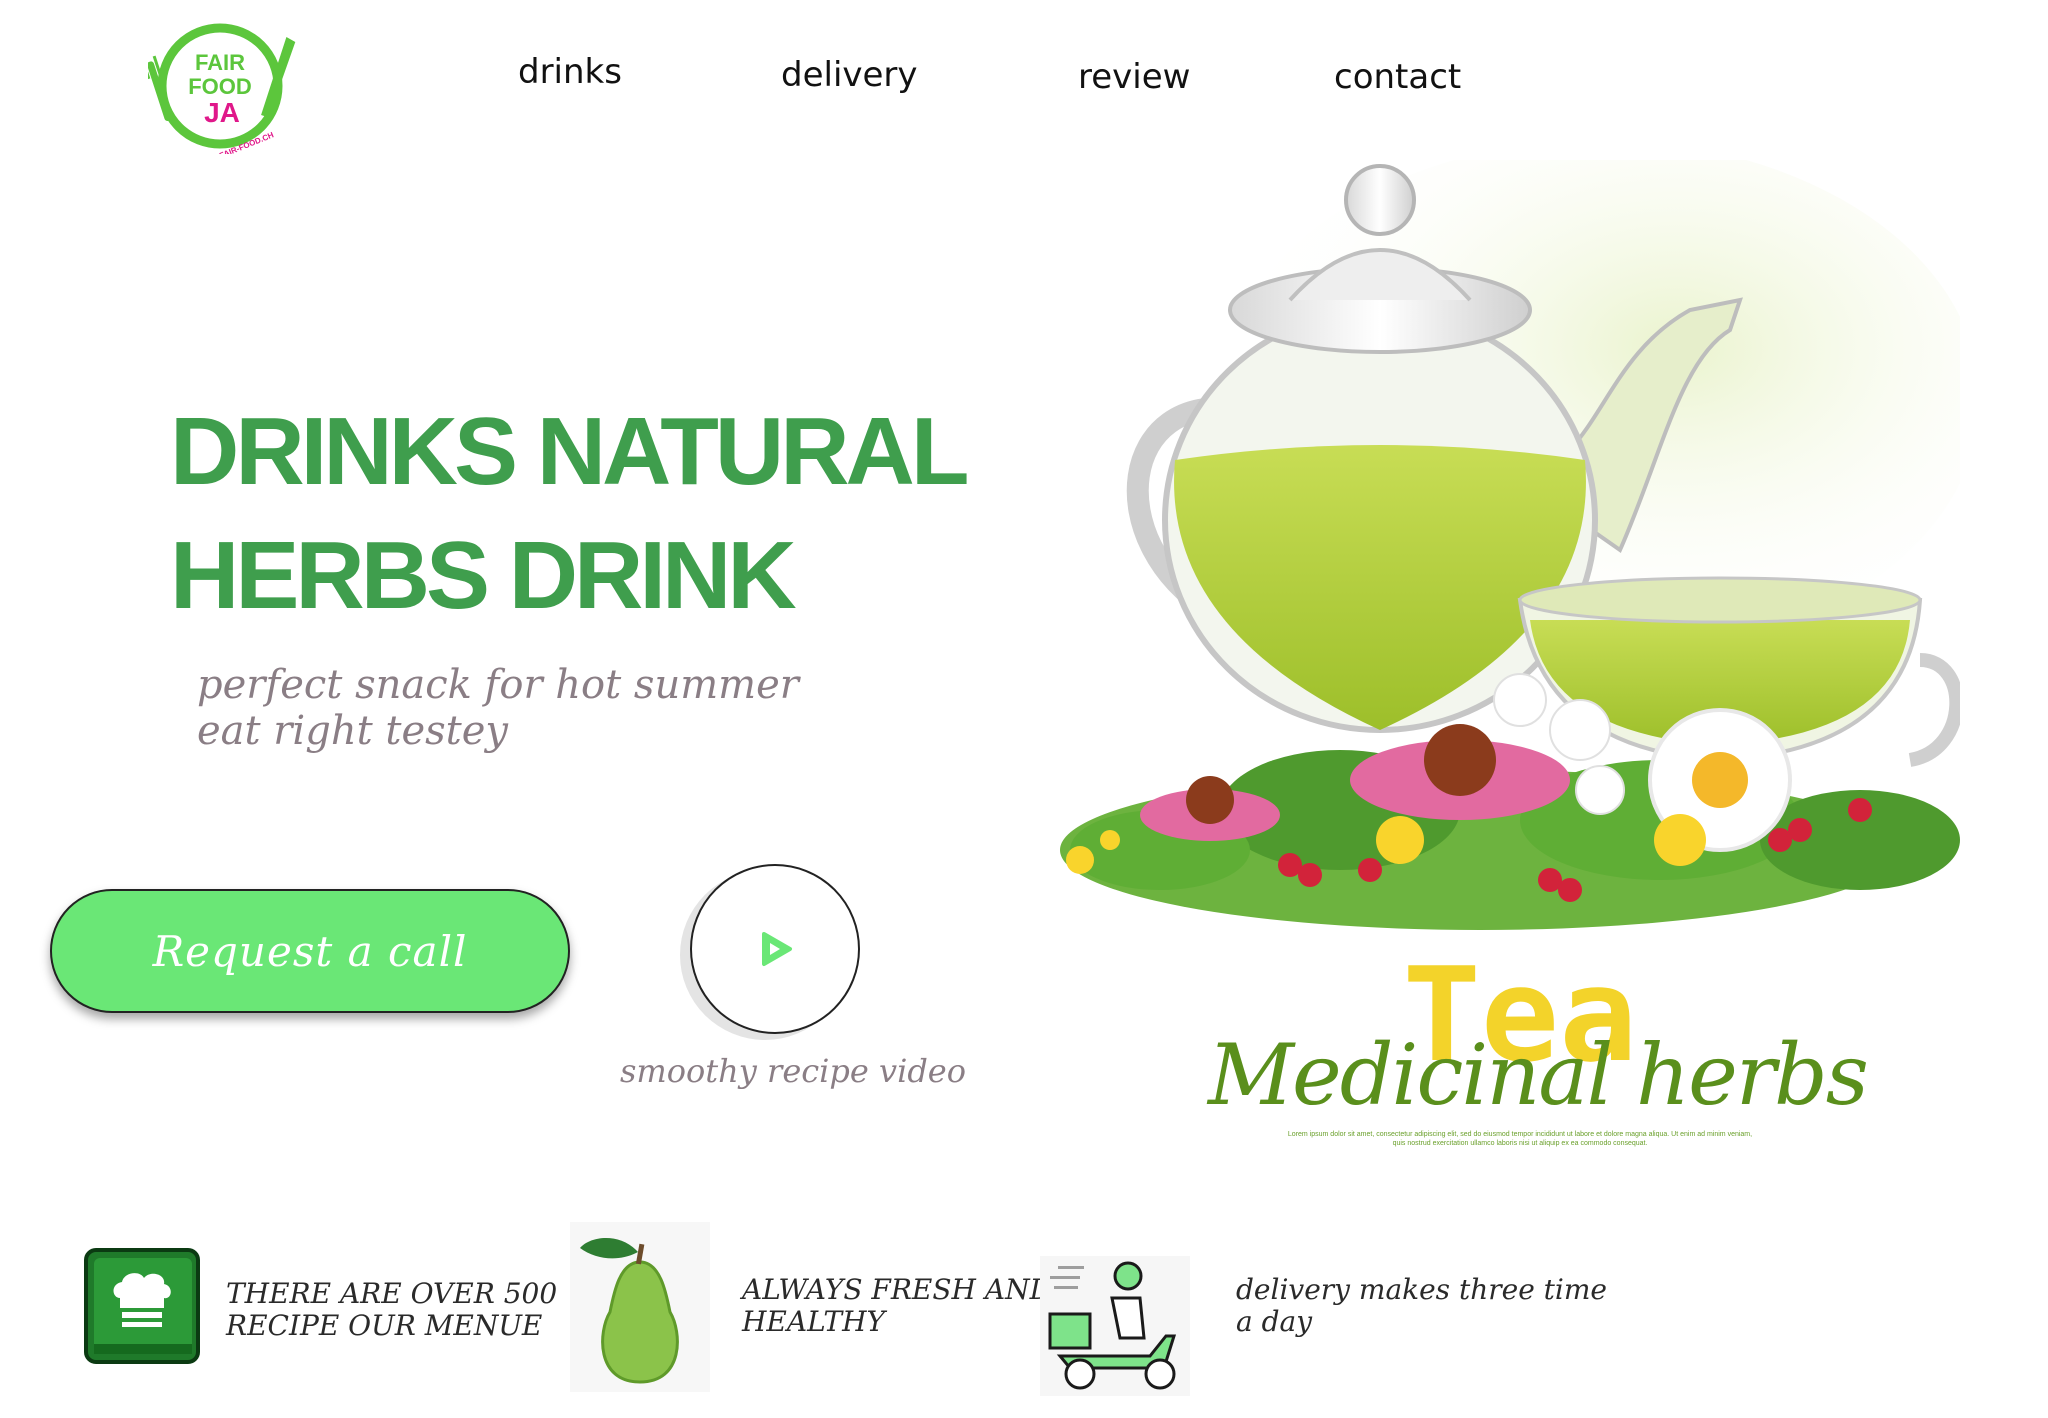  Describe the element at coordinates (1134, 77) in the screenshot. I see `nav-review: review` at that location.